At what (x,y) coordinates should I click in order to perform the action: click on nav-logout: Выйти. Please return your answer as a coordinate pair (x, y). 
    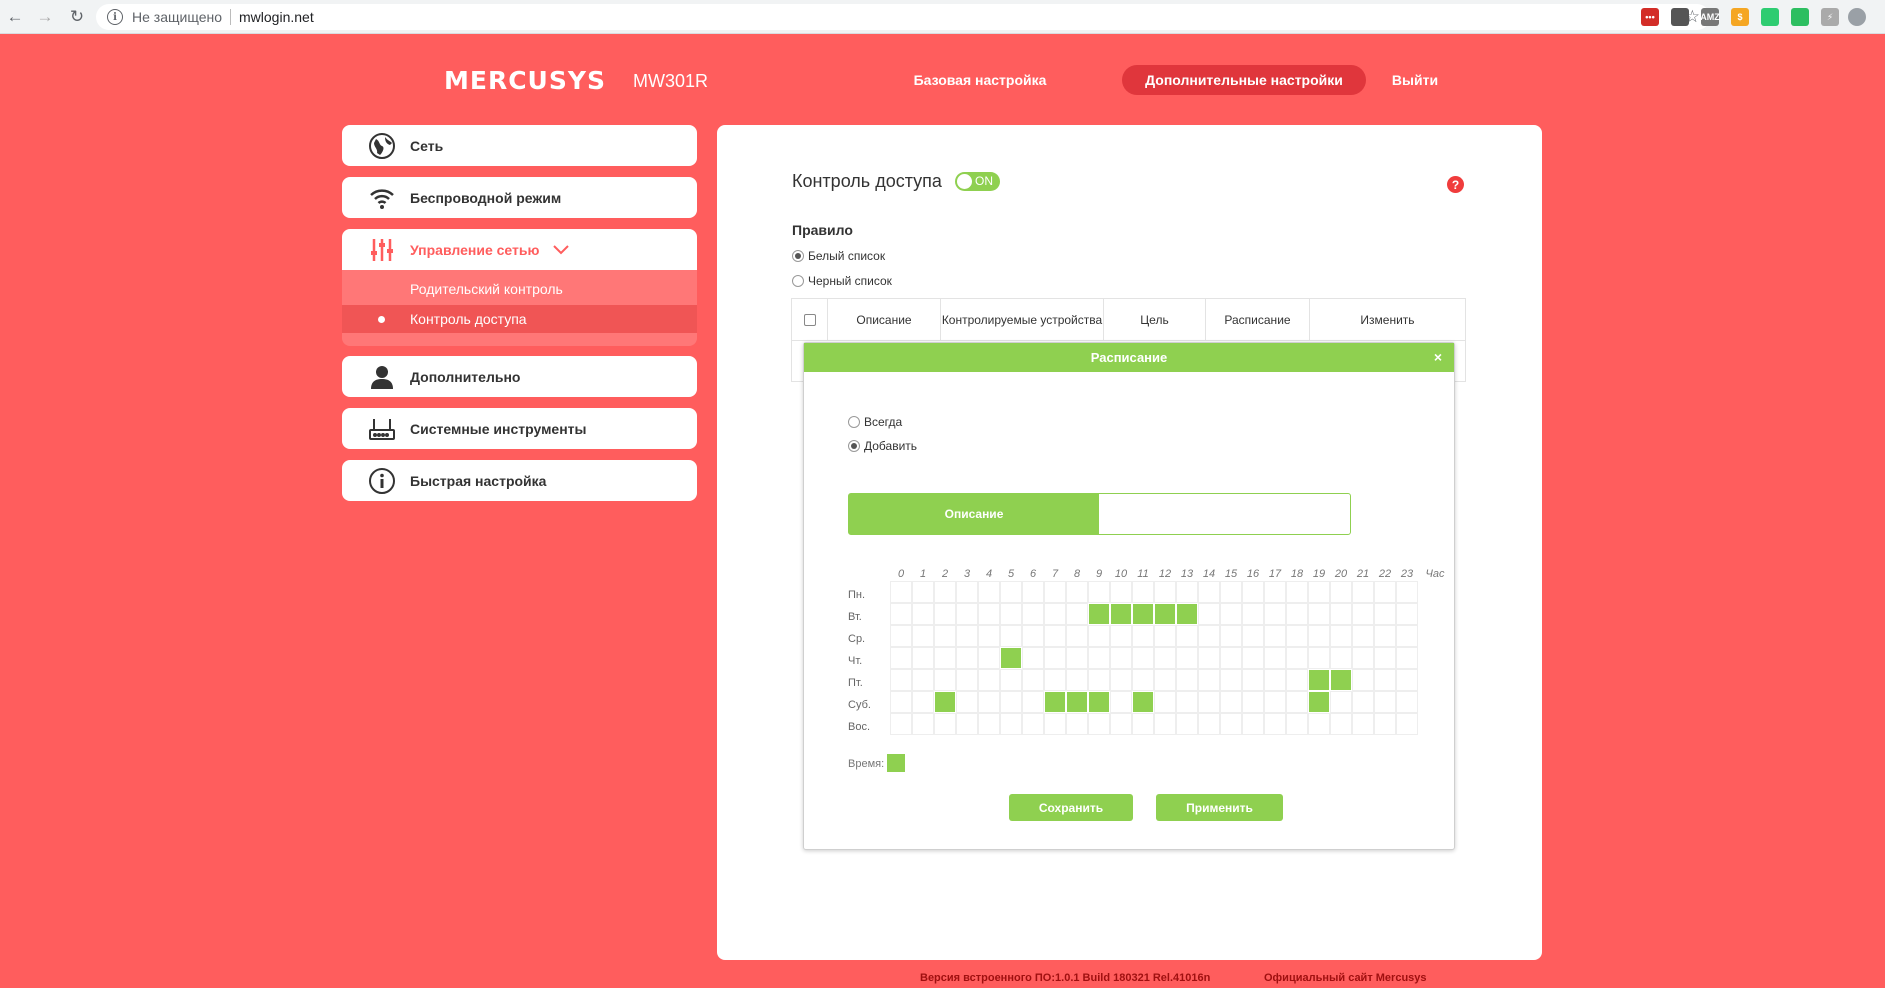
    Looking at the image, I should click on (1415, 80).